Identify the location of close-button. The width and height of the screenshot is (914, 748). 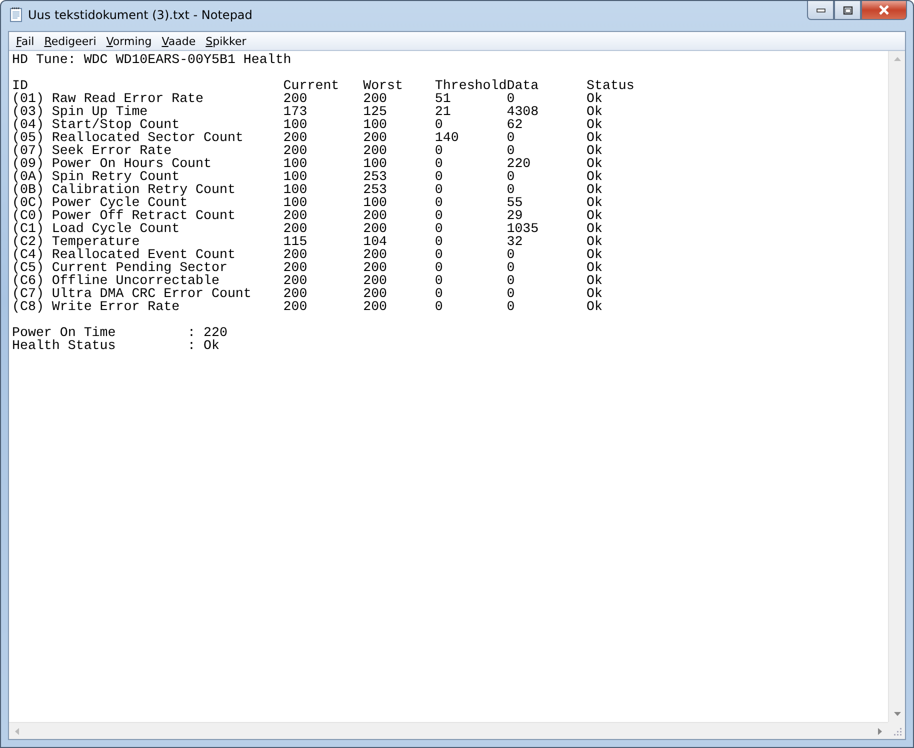
(884, 10).